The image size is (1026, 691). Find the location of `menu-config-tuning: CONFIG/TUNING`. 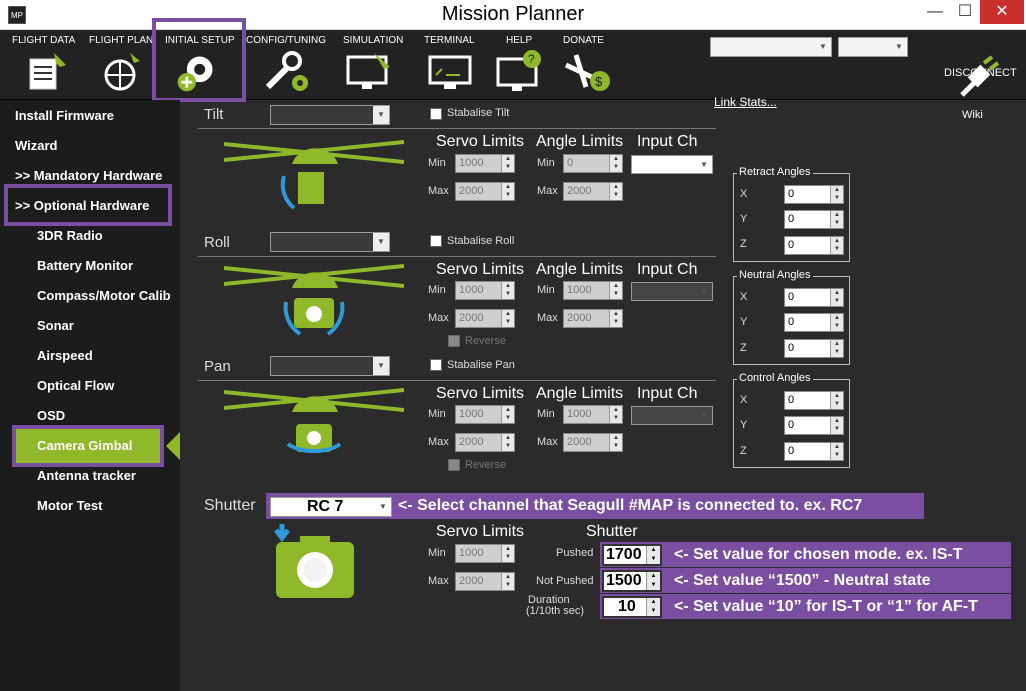

menu-config-tuning: CONFIG/TUNING is located at coordinates (286, 40).